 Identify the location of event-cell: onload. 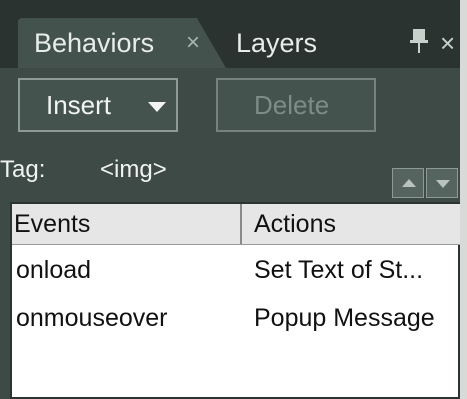
(53, 270).